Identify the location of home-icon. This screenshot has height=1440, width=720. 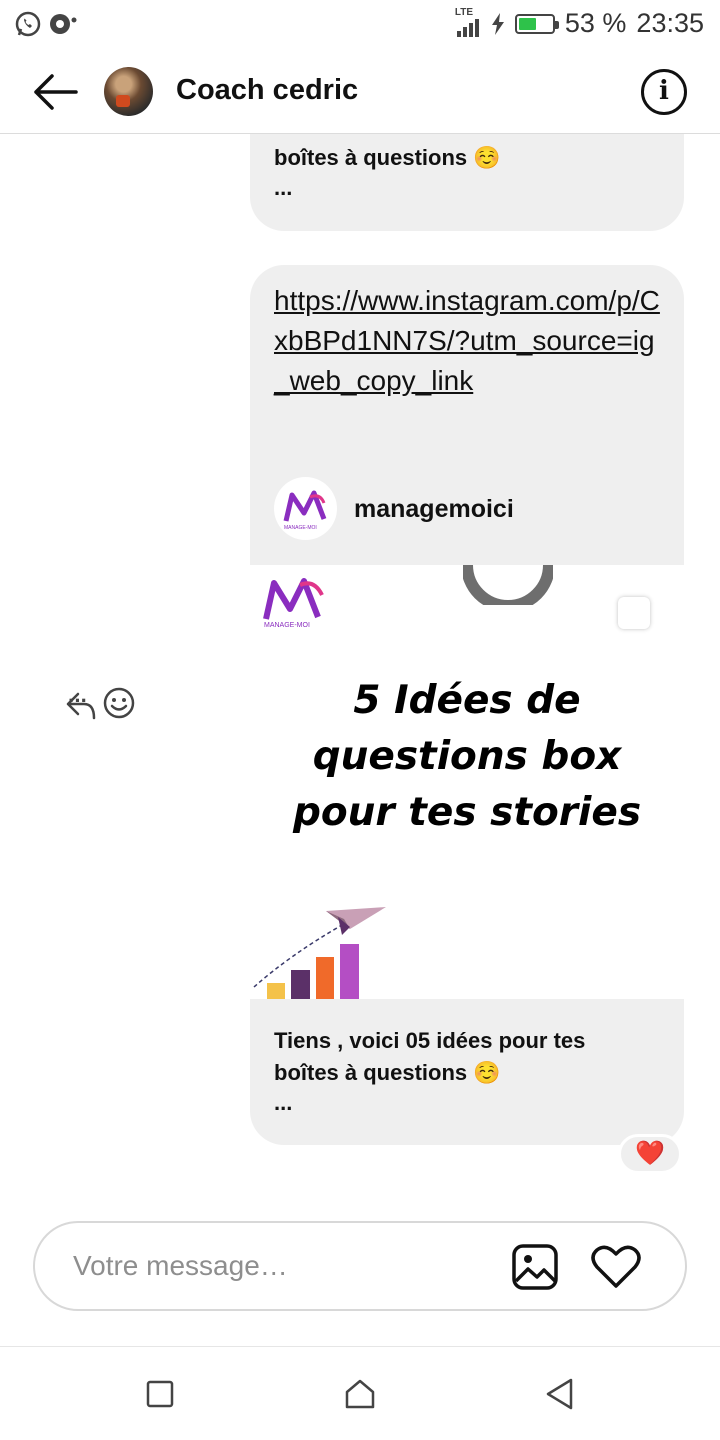
(360, 1394).